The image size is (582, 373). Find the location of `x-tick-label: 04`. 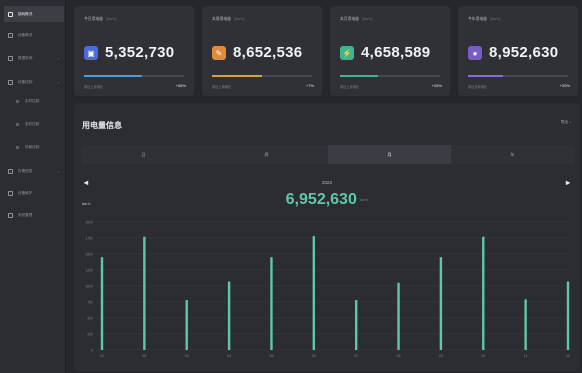

x-tick-label: 04 is located at coordinates (229, 356).